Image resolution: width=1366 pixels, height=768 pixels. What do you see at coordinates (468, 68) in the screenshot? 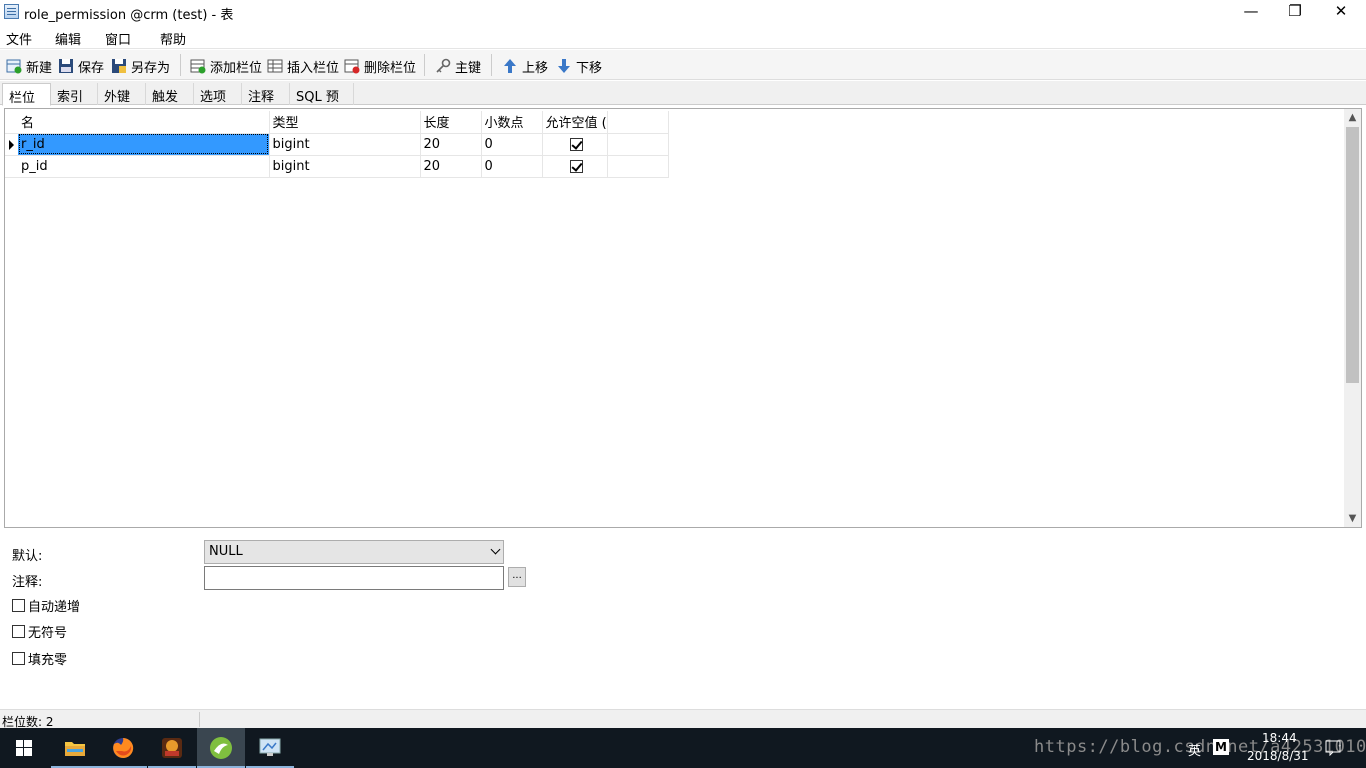
I see `primary-key-label: 主键` at bounding box center [468, 68].